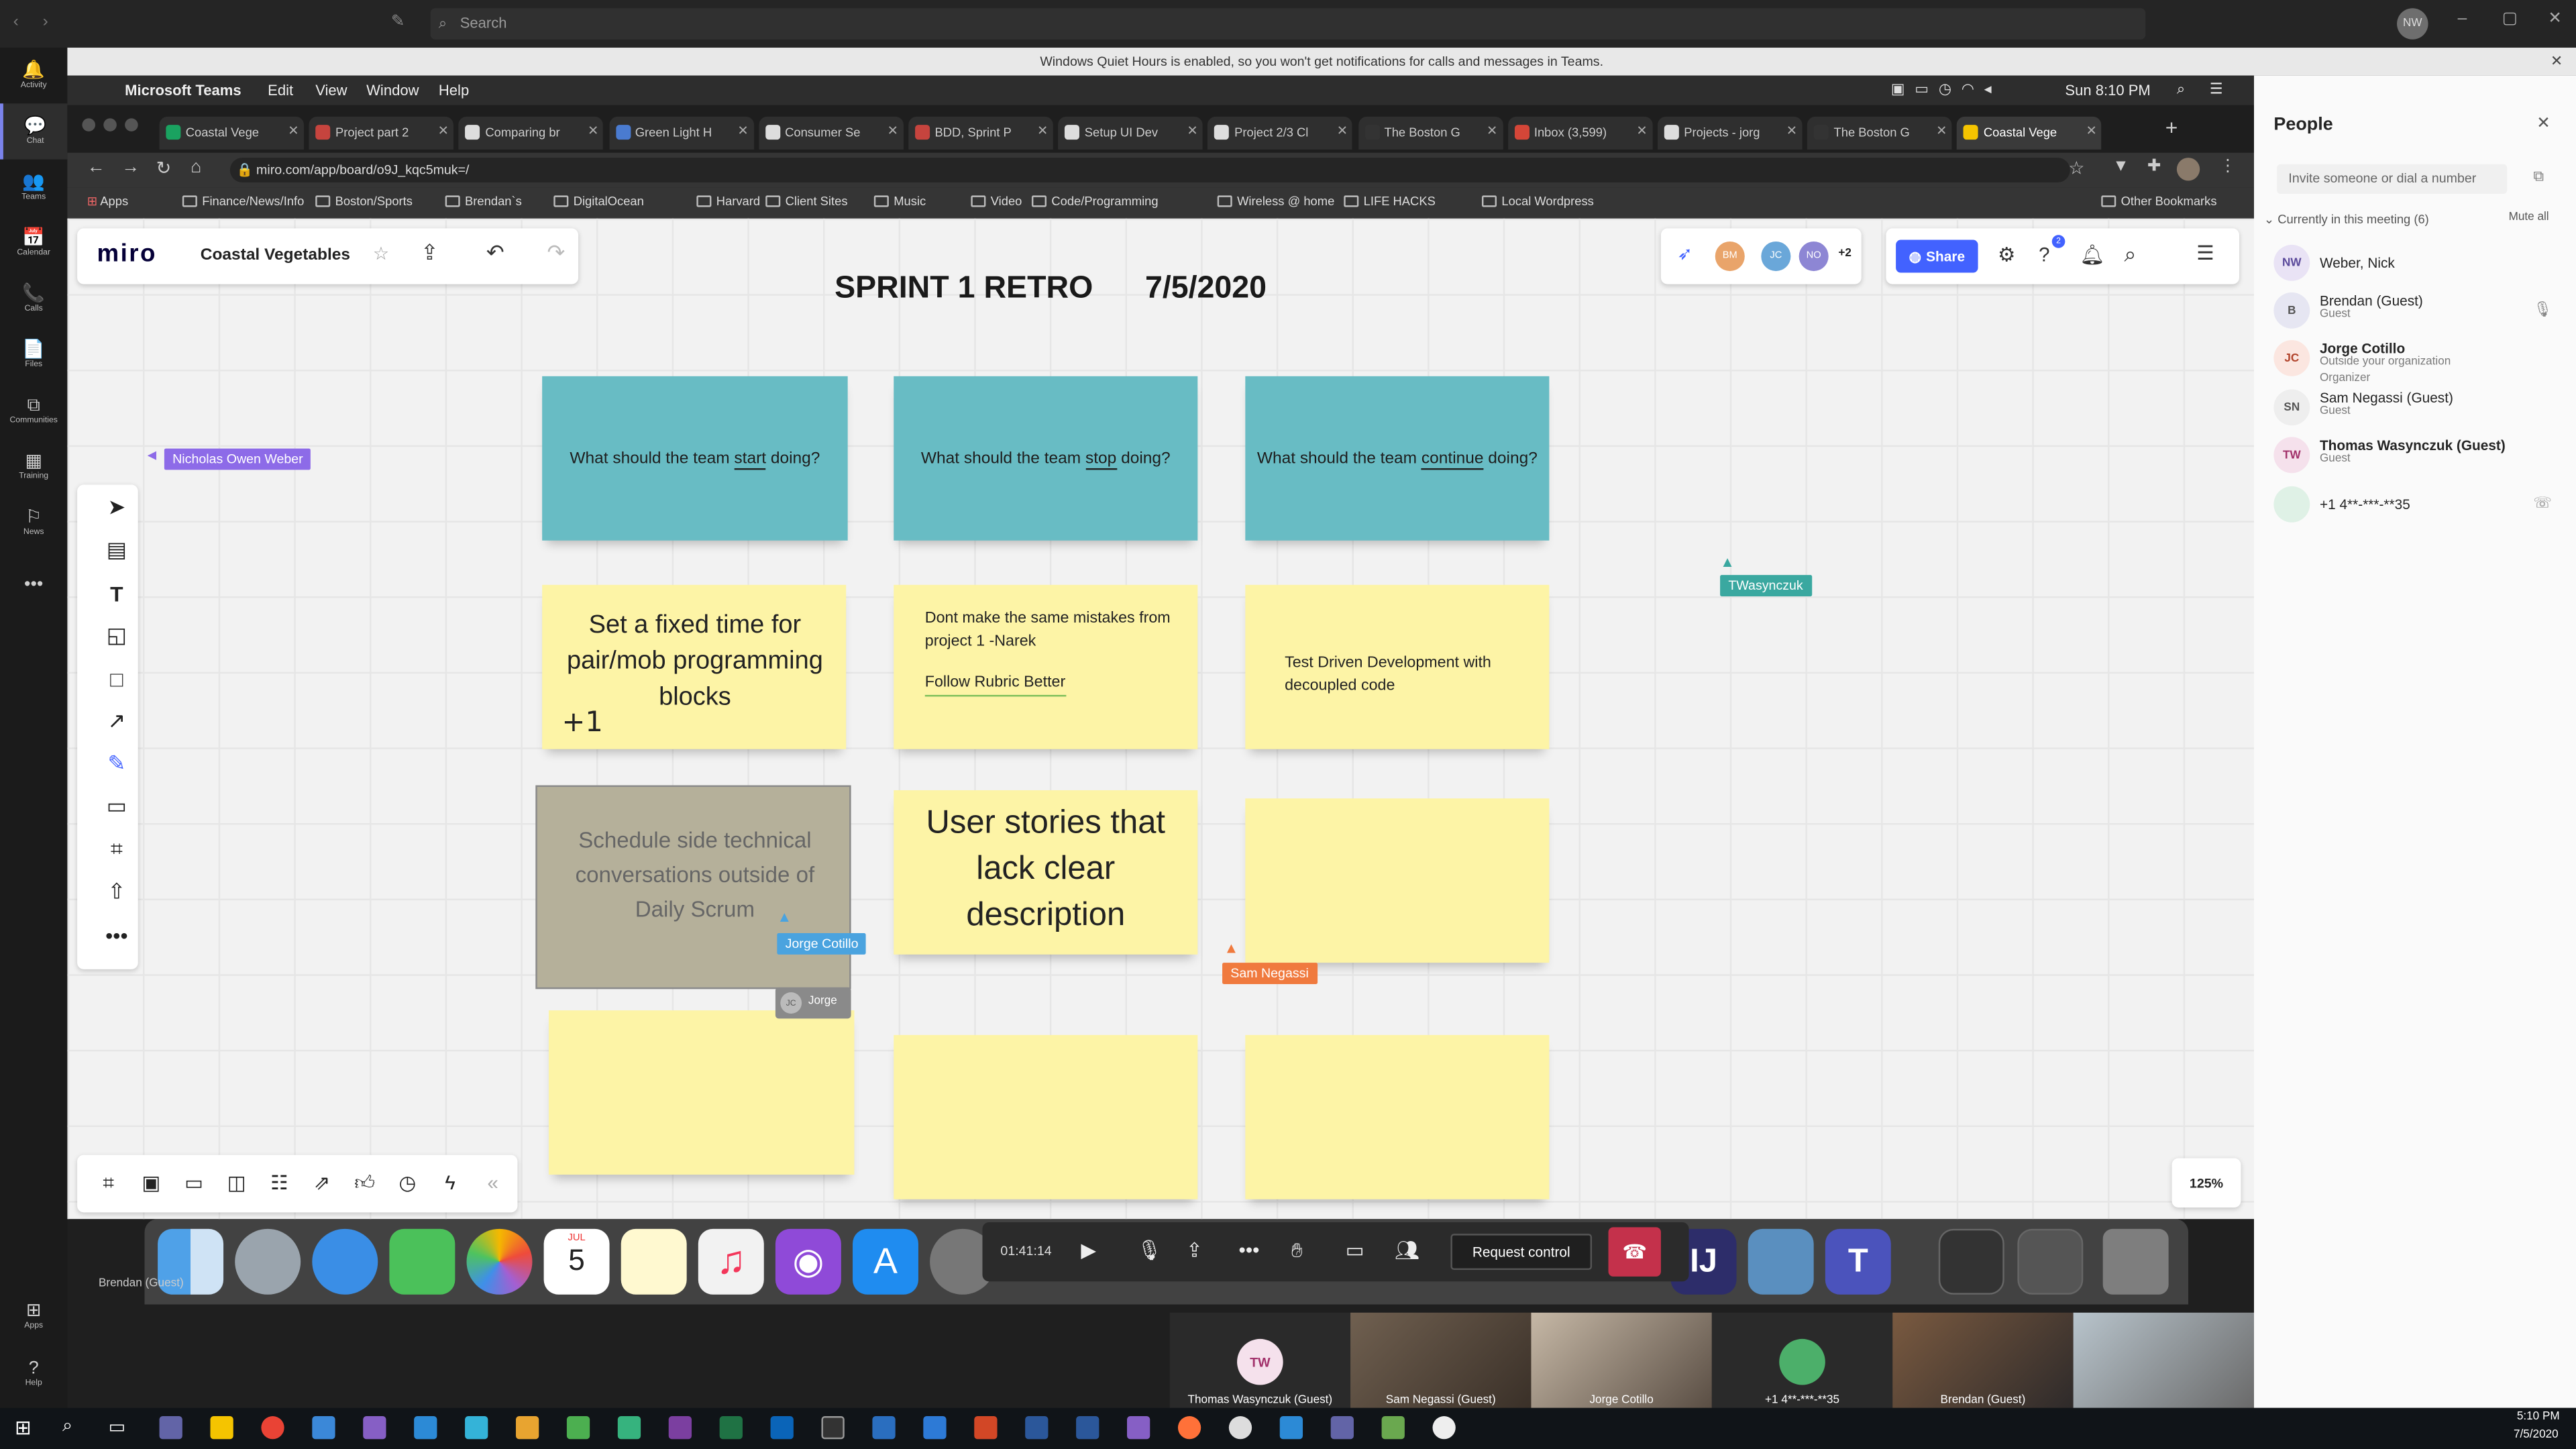  Describe the element at coordinates (130, 167) in the screenshot. I see `nav-forward-icon: →` at that location.